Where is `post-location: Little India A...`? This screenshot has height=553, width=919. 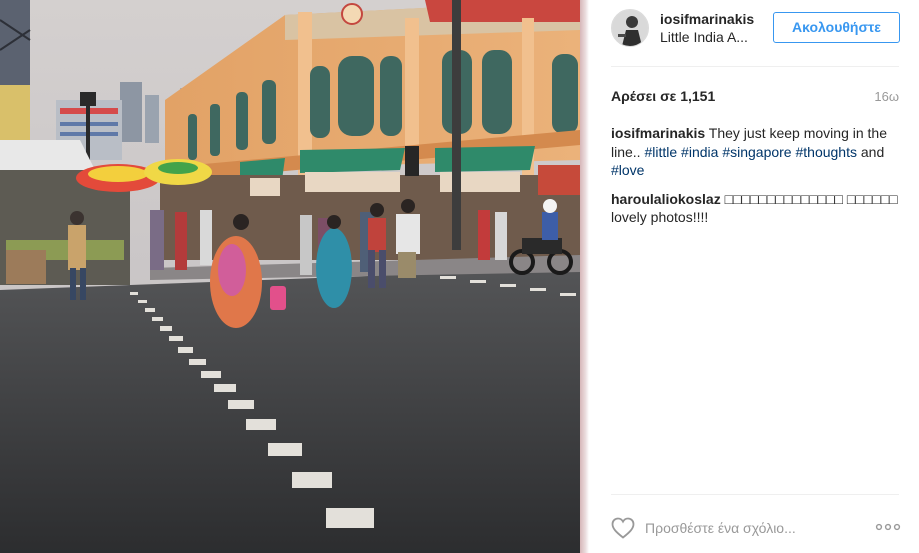 post-location: Little India A... is located at coordinates (704, 37).